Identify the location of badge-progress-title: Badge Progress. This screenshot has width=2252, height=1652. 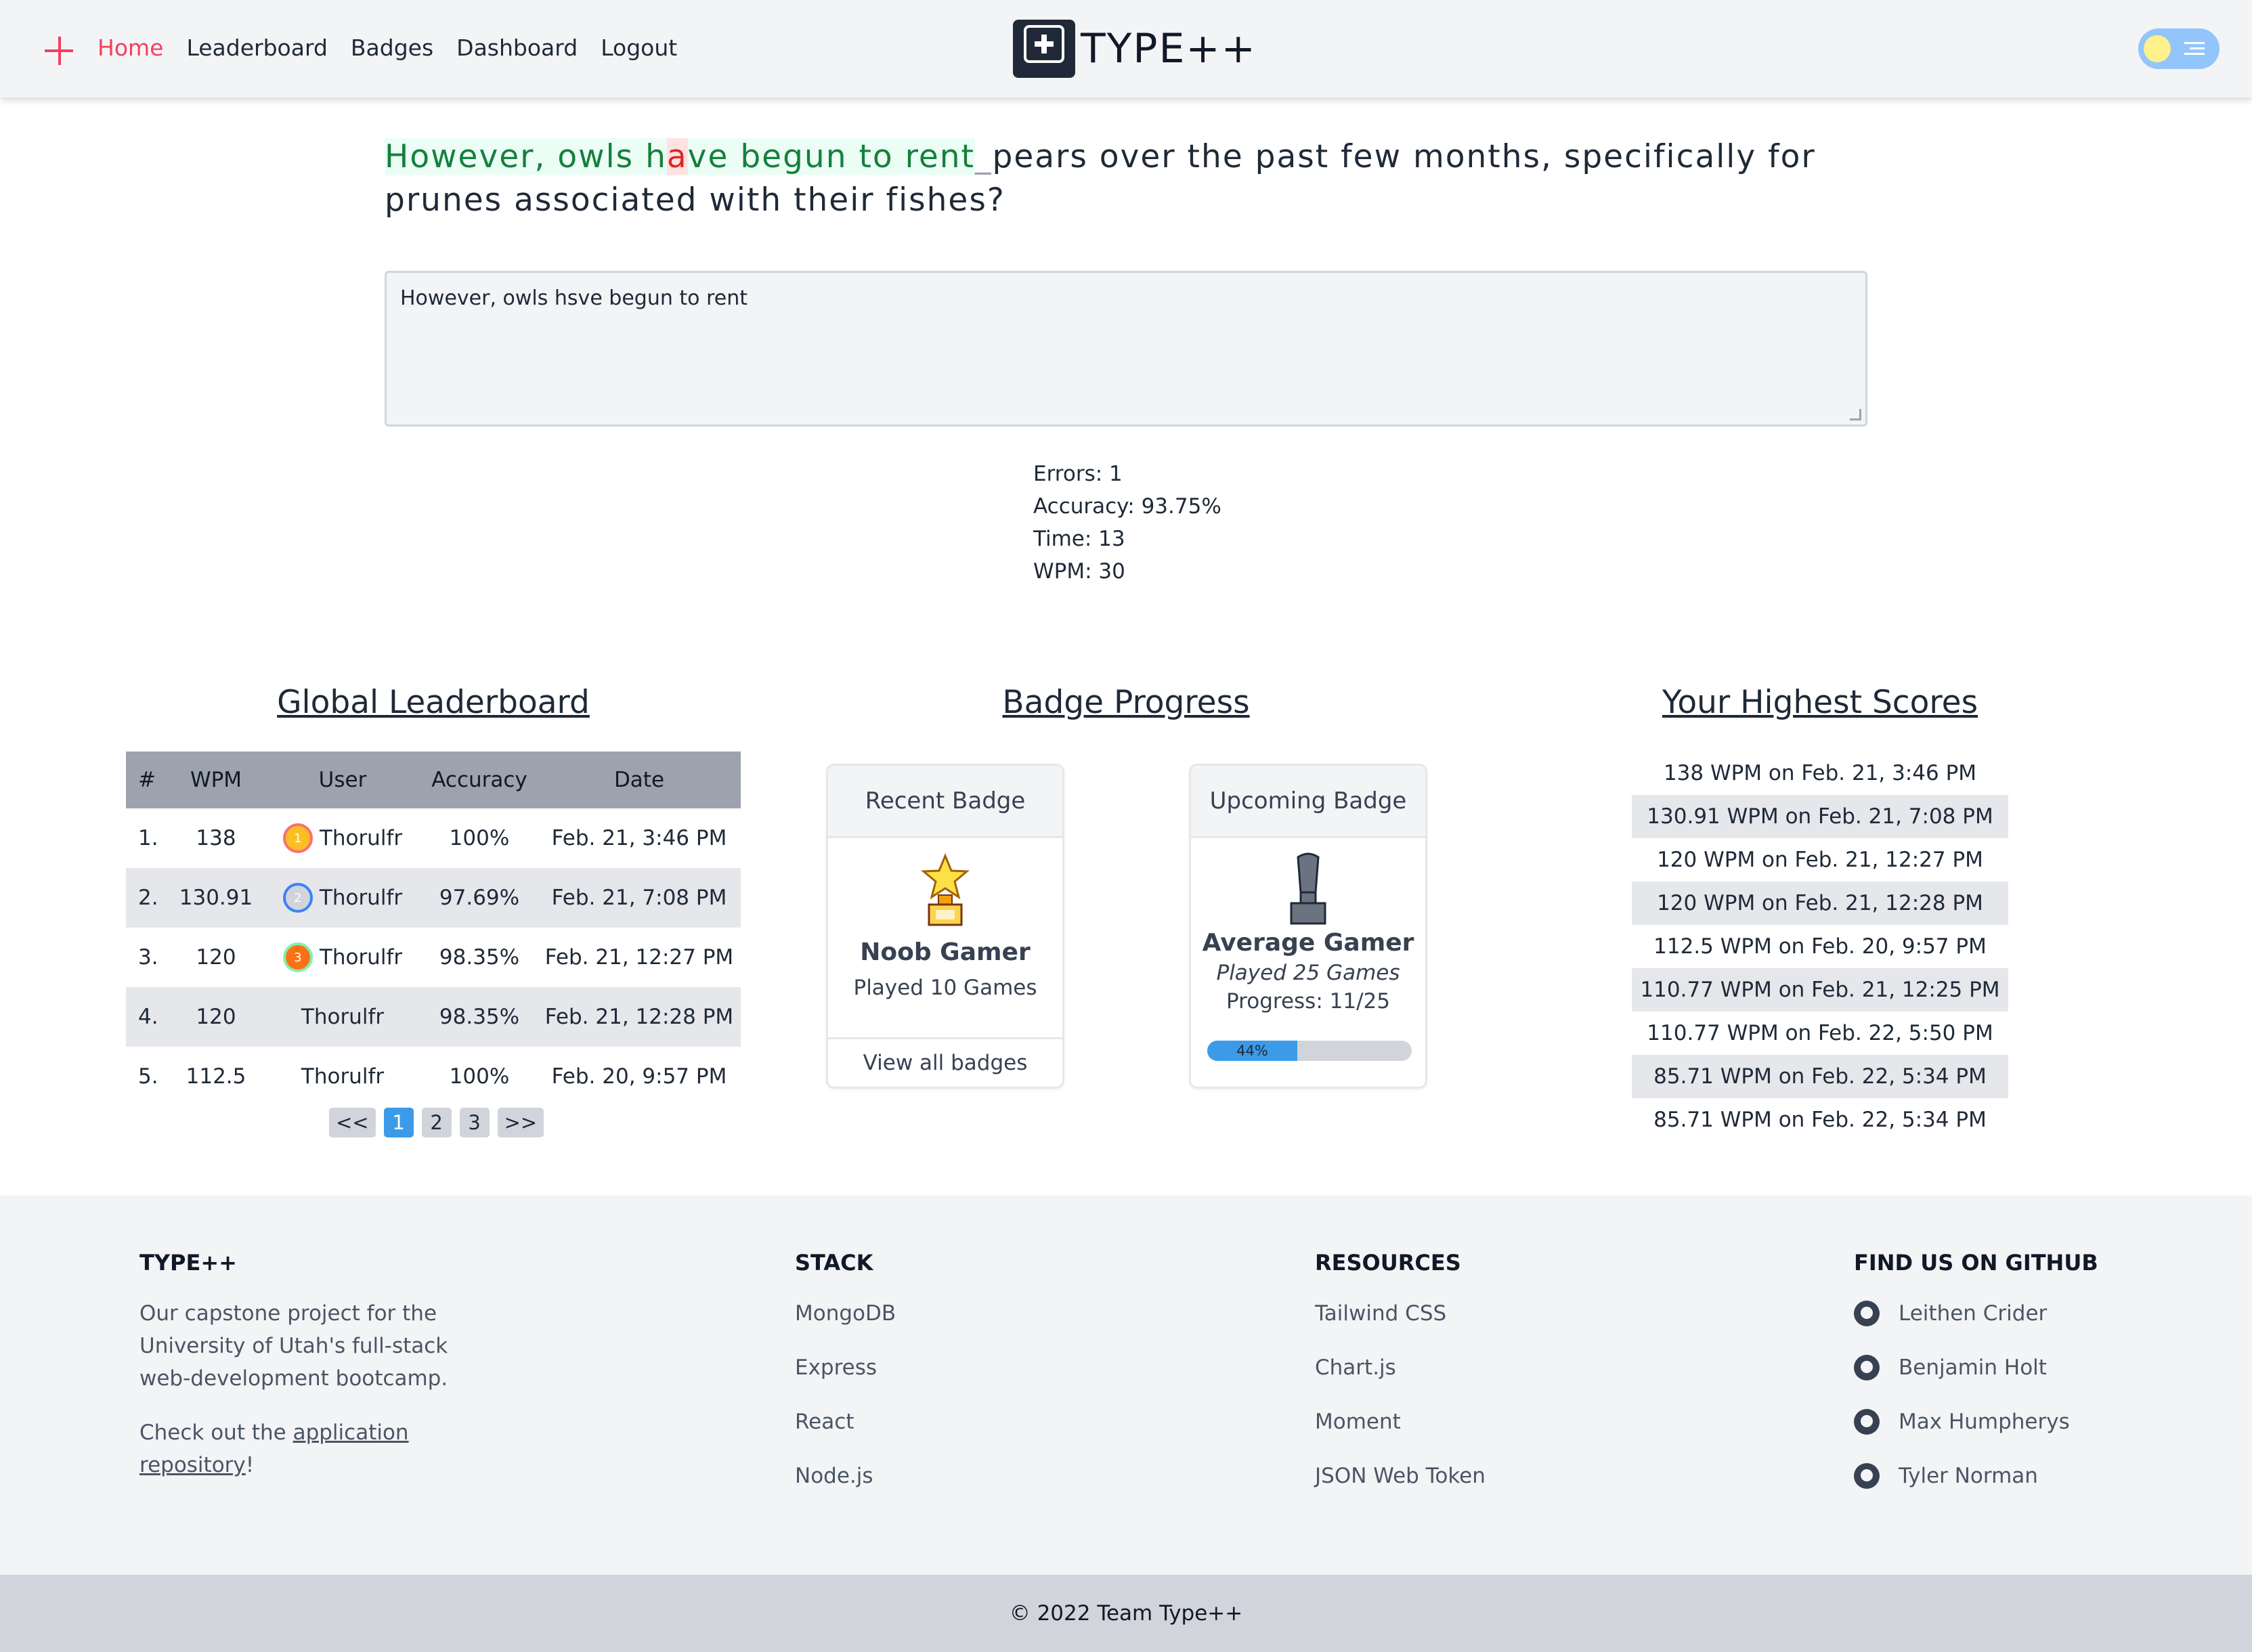
(1126, 702).